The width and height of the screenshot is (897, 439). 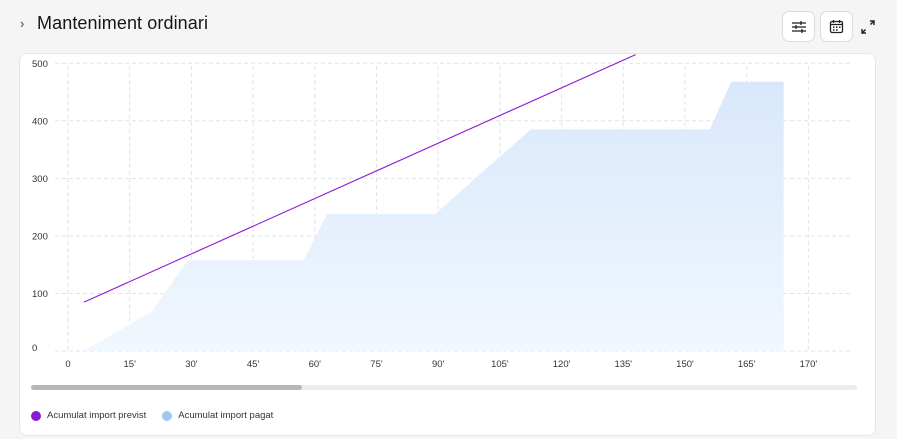 What do you see at coordinates (167, 415) in the screenshot?
I see `legend-dot-pagat` at bounding box center [167, 415].